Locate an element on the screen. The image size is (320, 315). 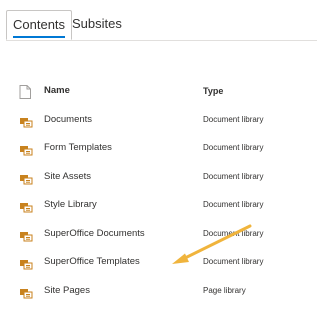
row-name: SuperOffice Documents is located at coordinates (94, 234).